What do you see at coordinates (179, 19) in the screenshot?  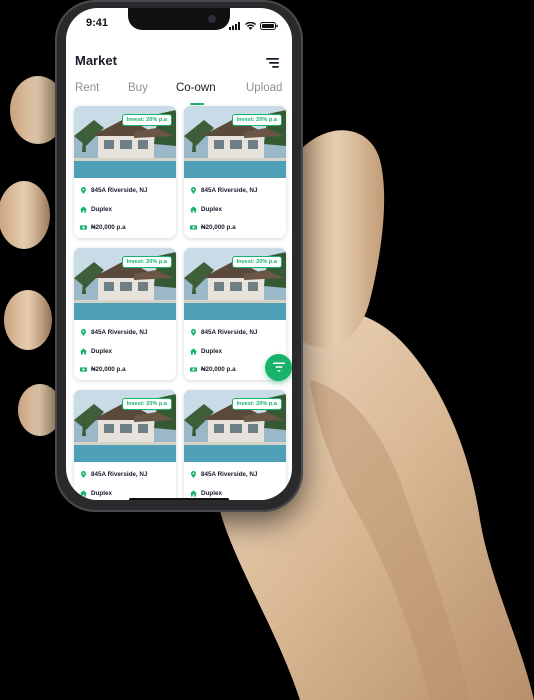 I see `phone-notch` at bounding box center [179, 19].